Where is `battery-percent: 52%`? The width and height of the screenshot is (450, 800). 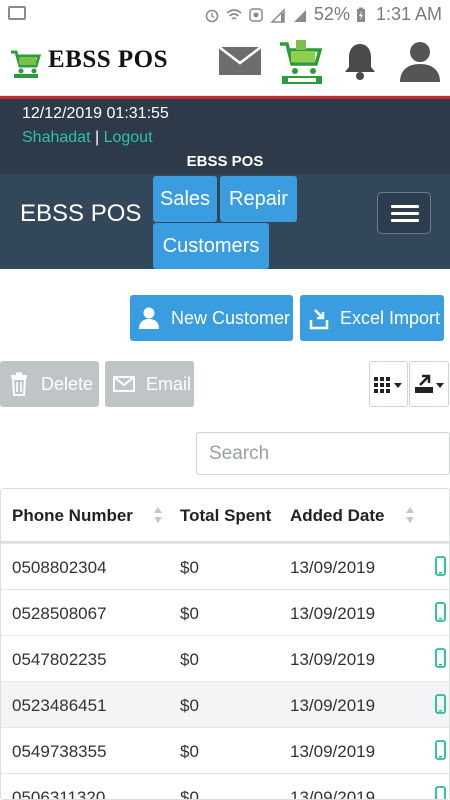
battery-percent: 52% is located at coordinates (331, 14).